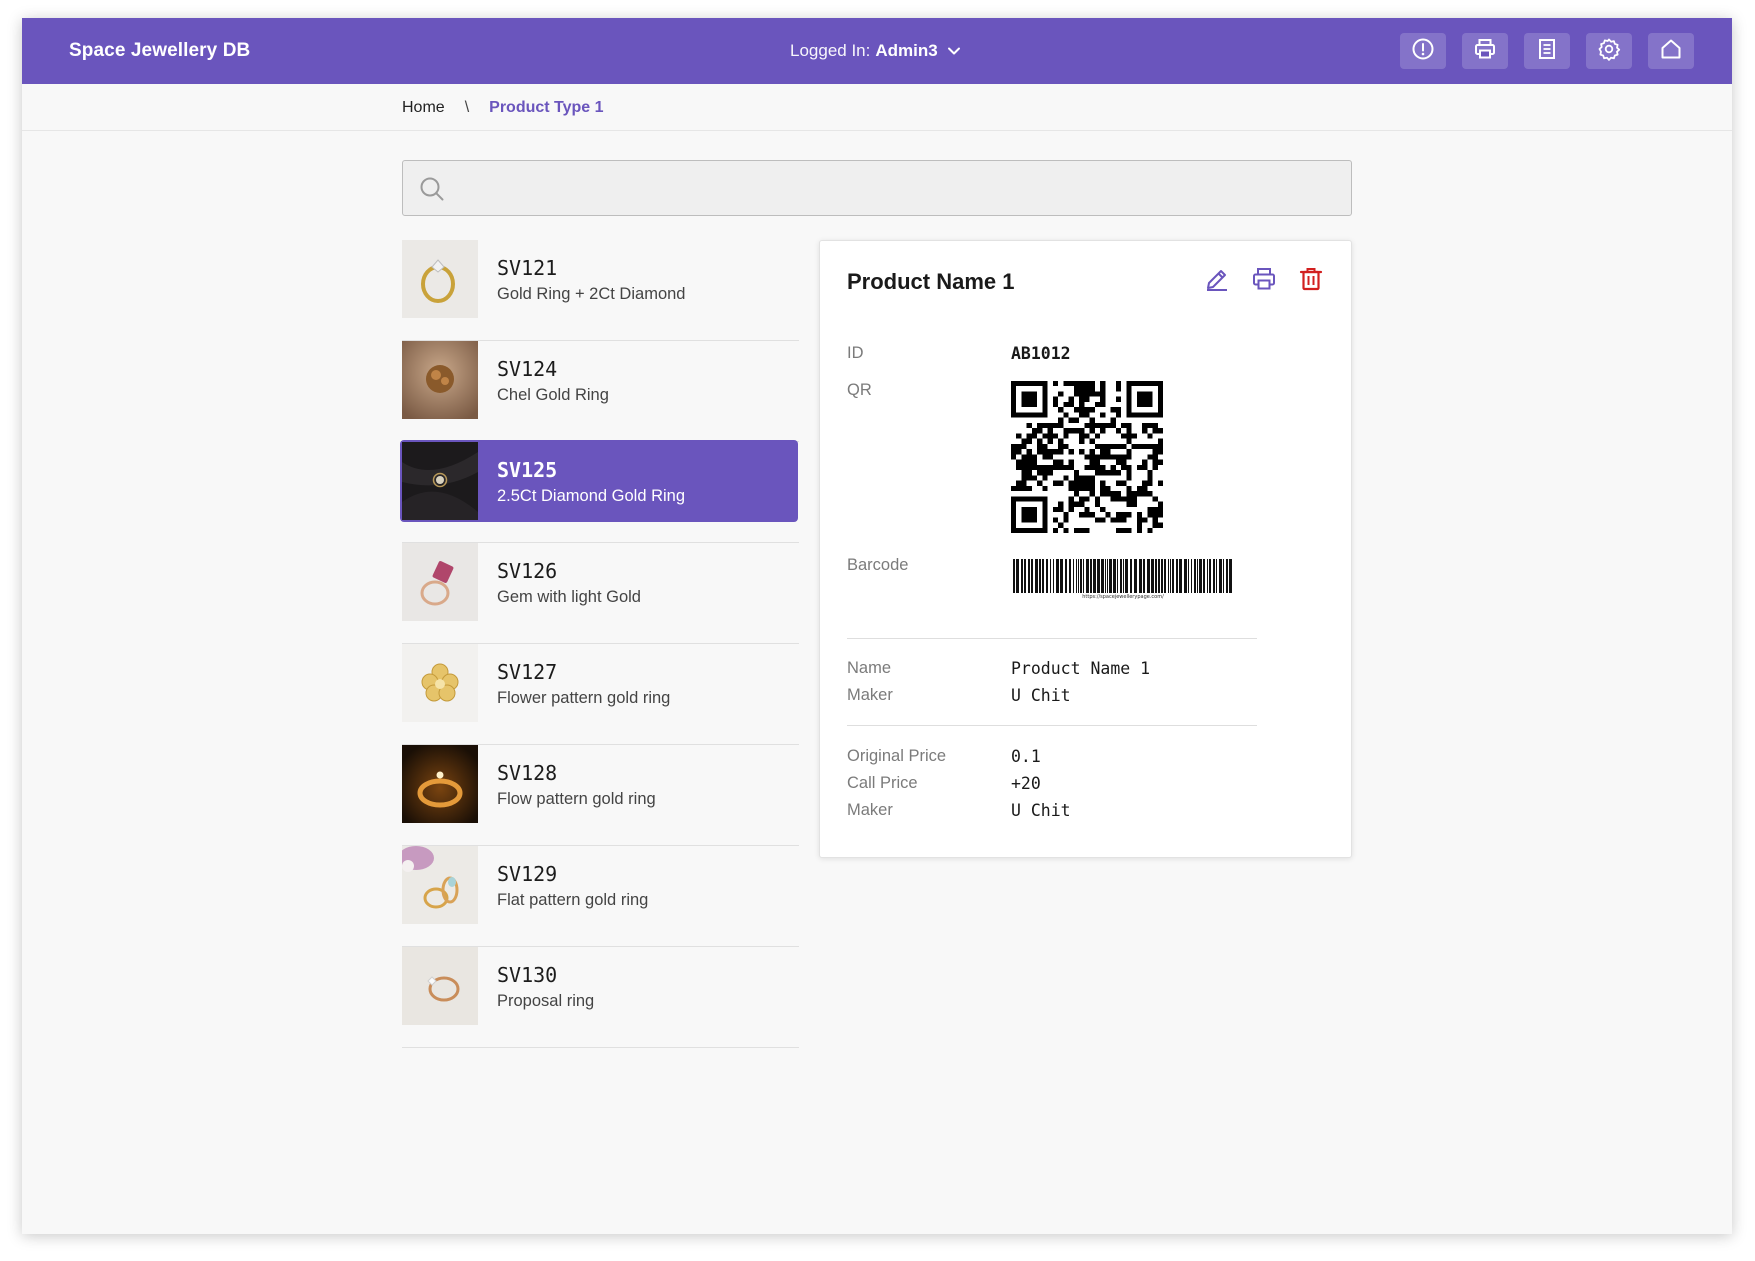  I want to click on document-icon, so click(1547, 51).